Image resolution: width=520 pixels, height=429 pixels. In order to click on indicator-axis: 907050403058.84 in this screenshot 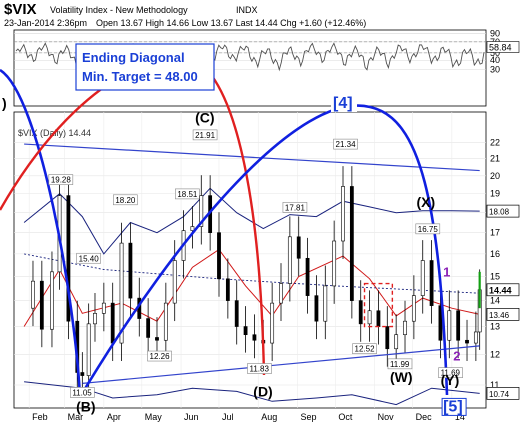, I will do `click(503, 51)`.